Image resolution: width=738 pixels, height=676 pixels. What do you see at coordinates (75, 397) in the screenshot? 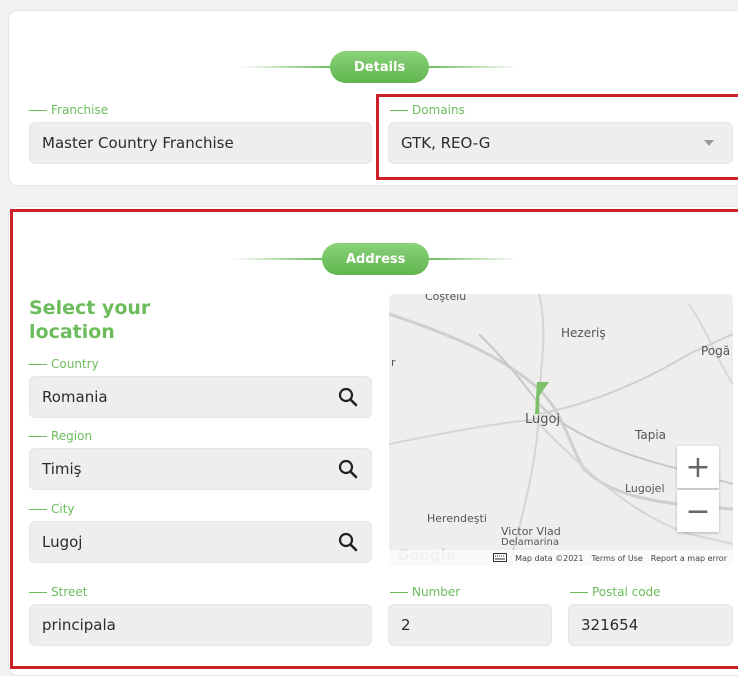
I see `country-value: Romania` at bounding box center [75, 397].